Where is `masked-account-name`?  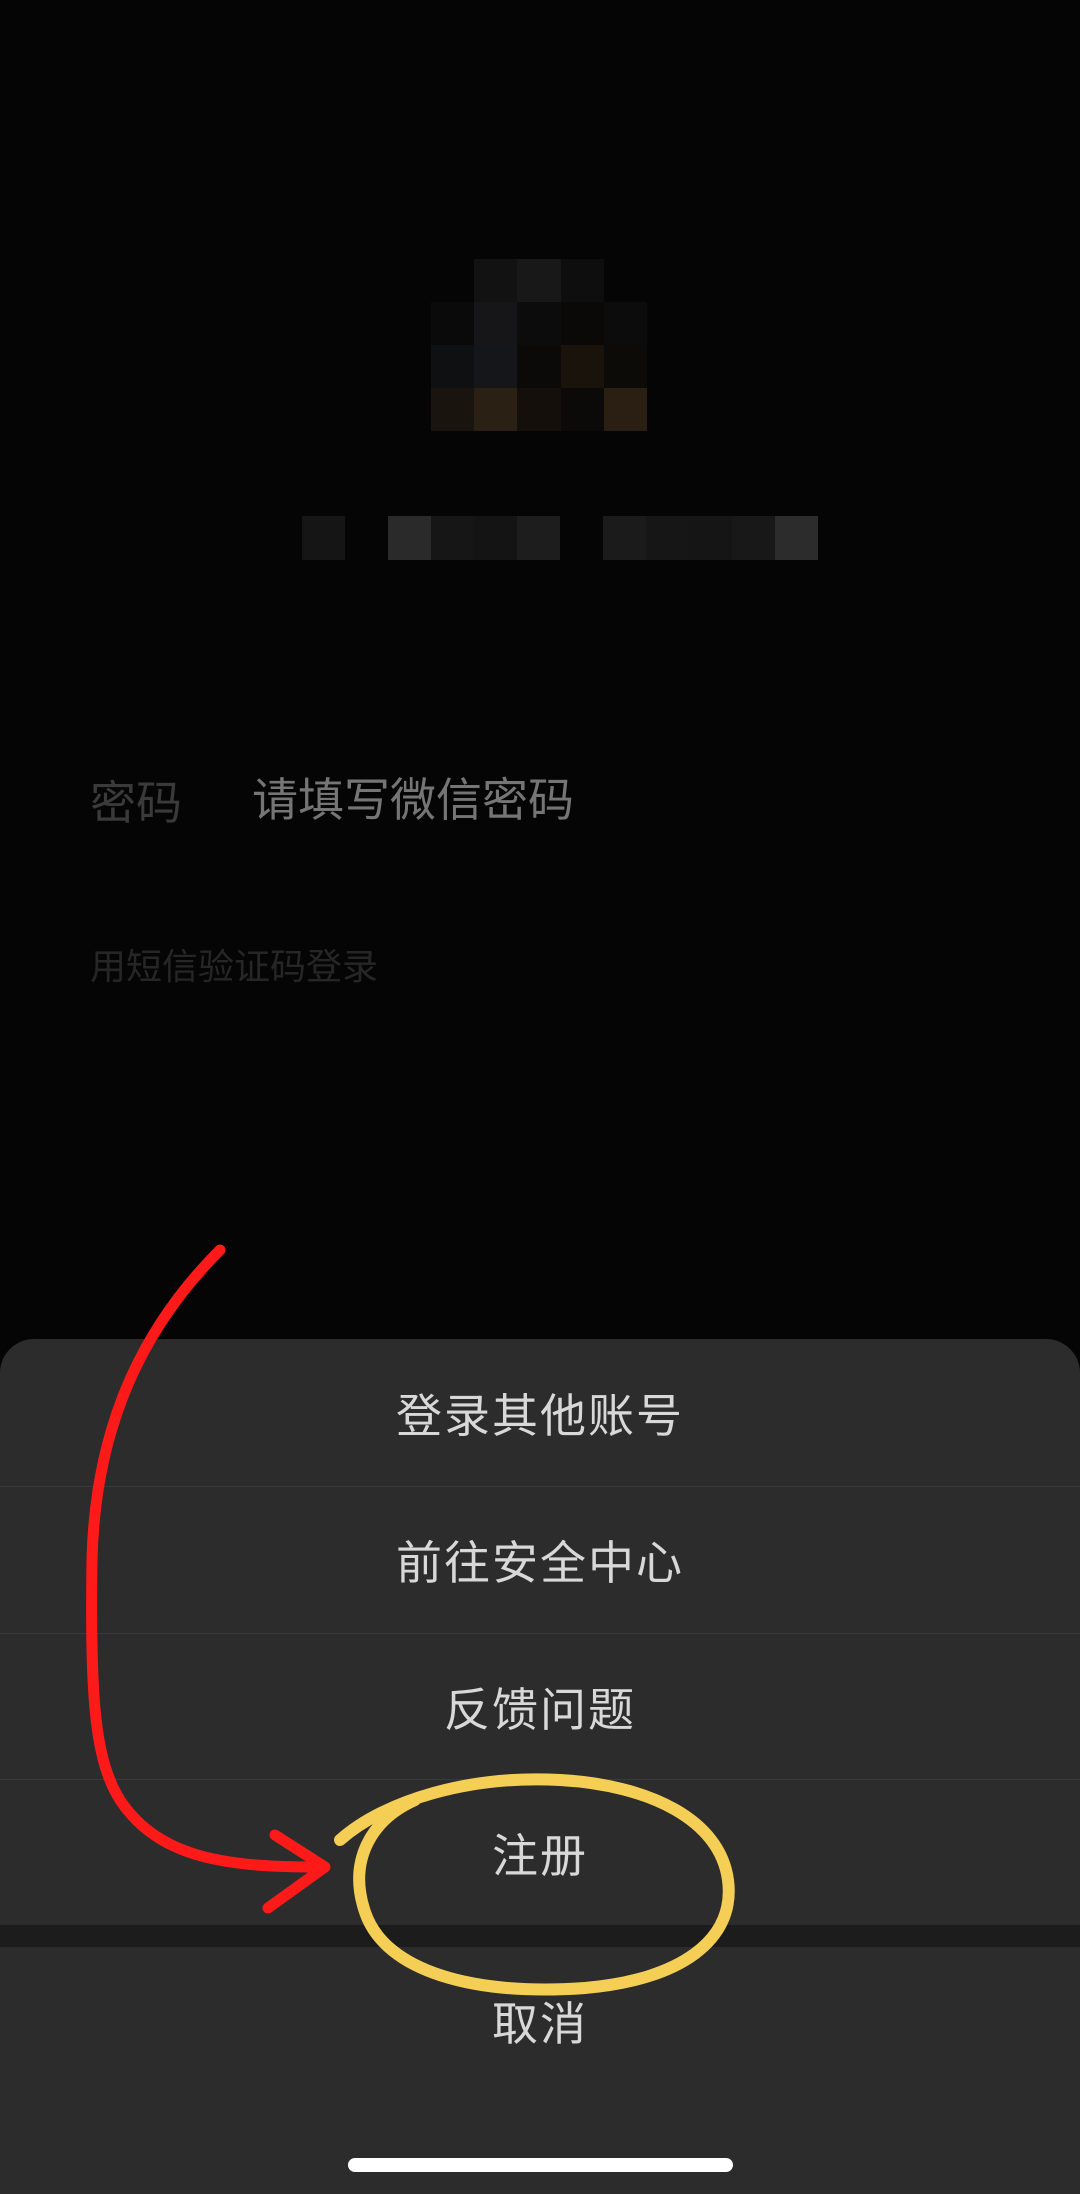
masked-account-name is located at coordinates (560, 538).